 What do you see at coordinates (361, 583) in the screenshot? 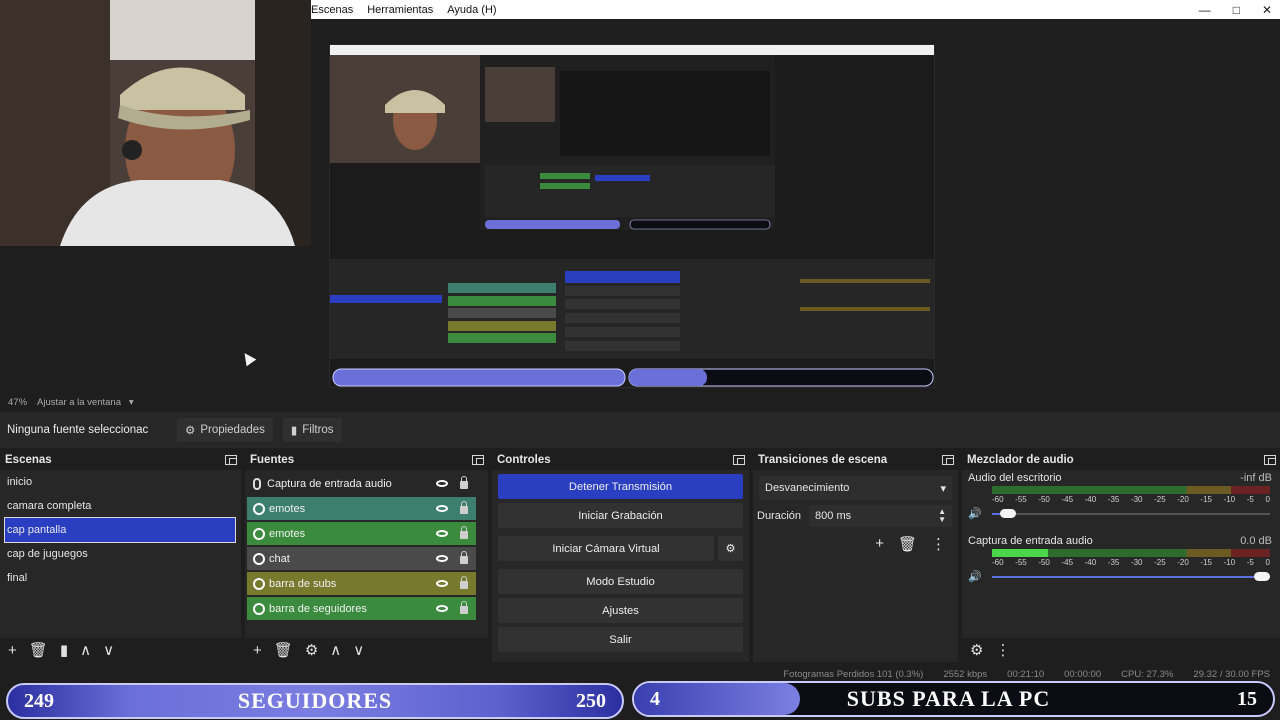
I see `source-item: barra de subs` at bounding box center [361, 583].